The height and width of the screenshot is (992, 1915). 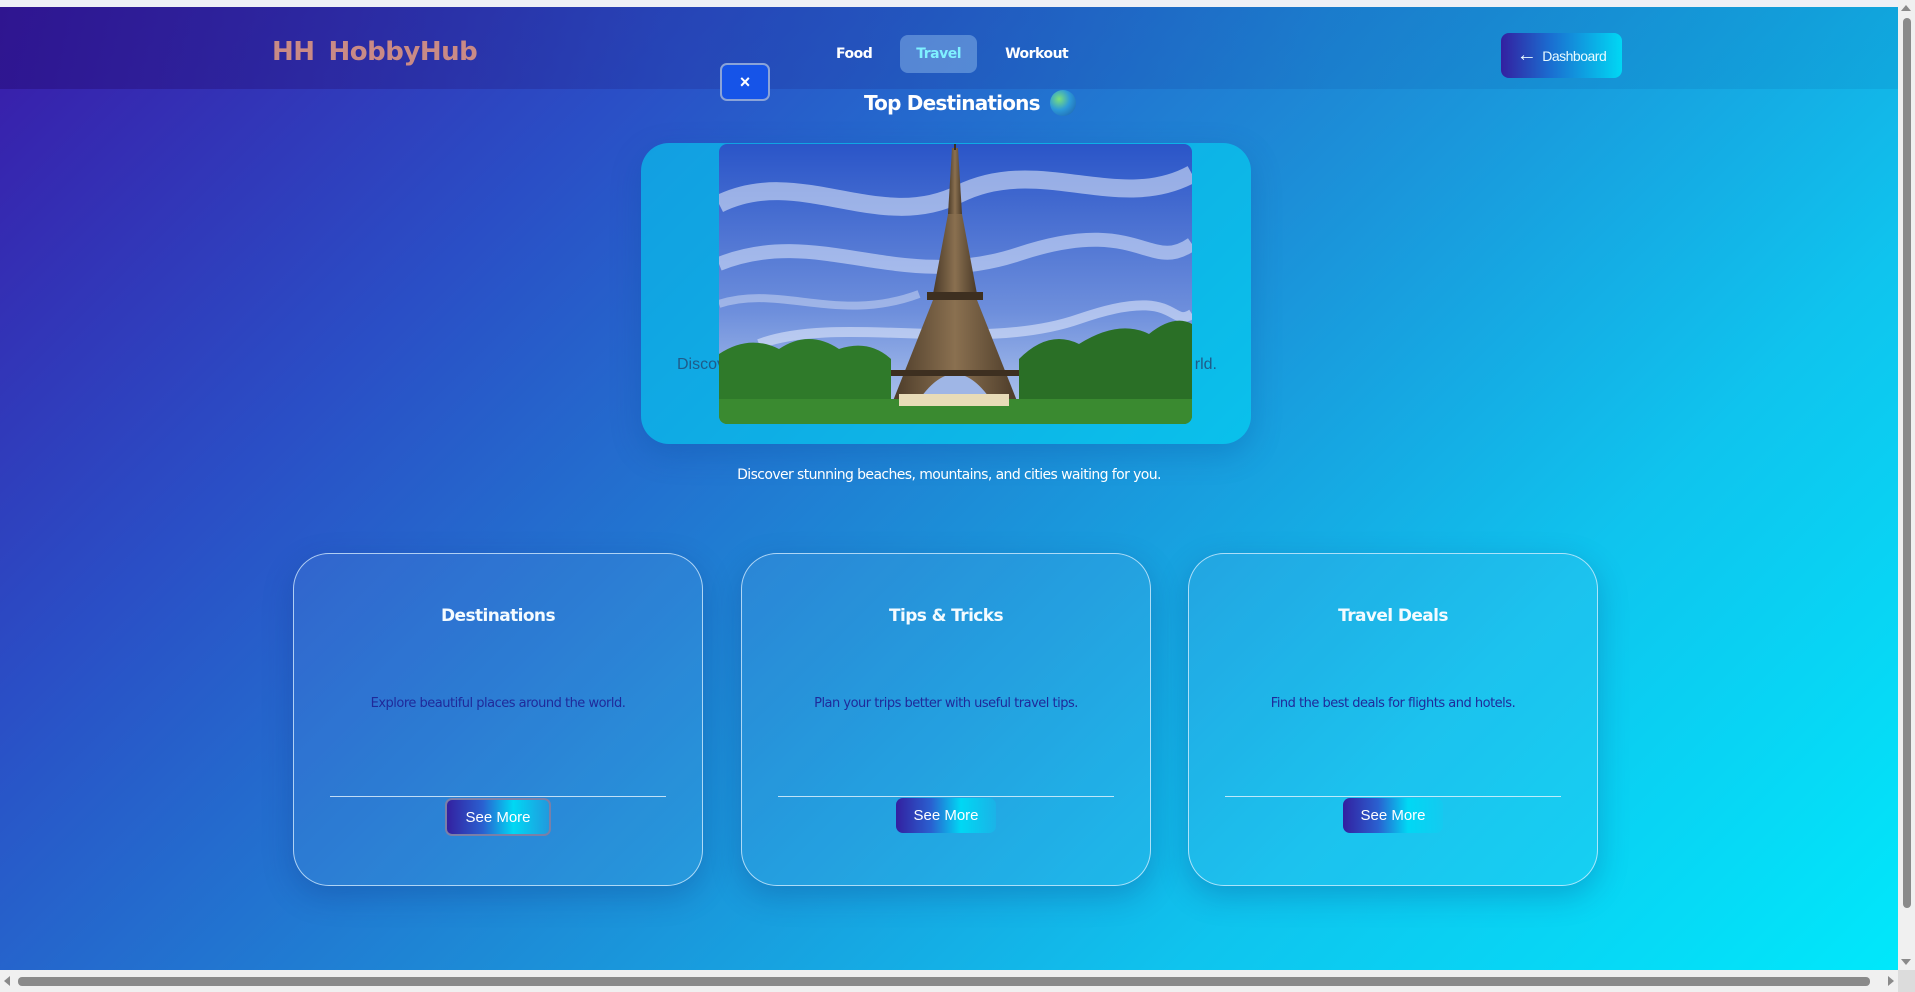 I want to click on vertical-scroll-thumb, so click(x=1907, y=463).